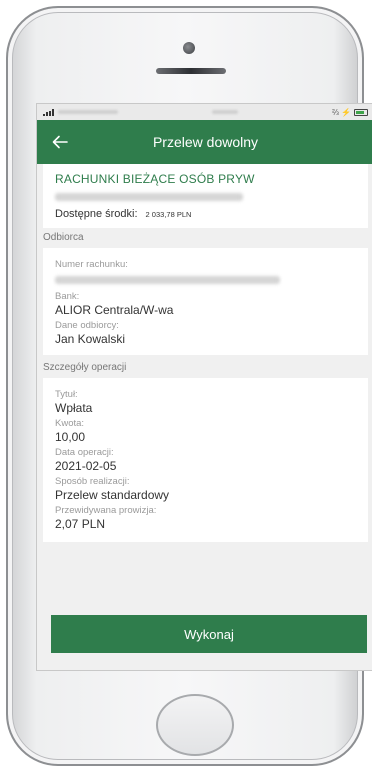 This screenshot has width=372, height=771. What do you see at coordinates (86, 466) in the screenshot?
I see `operation-date-value: 2021-02-05` at bounding box center [86, 466].